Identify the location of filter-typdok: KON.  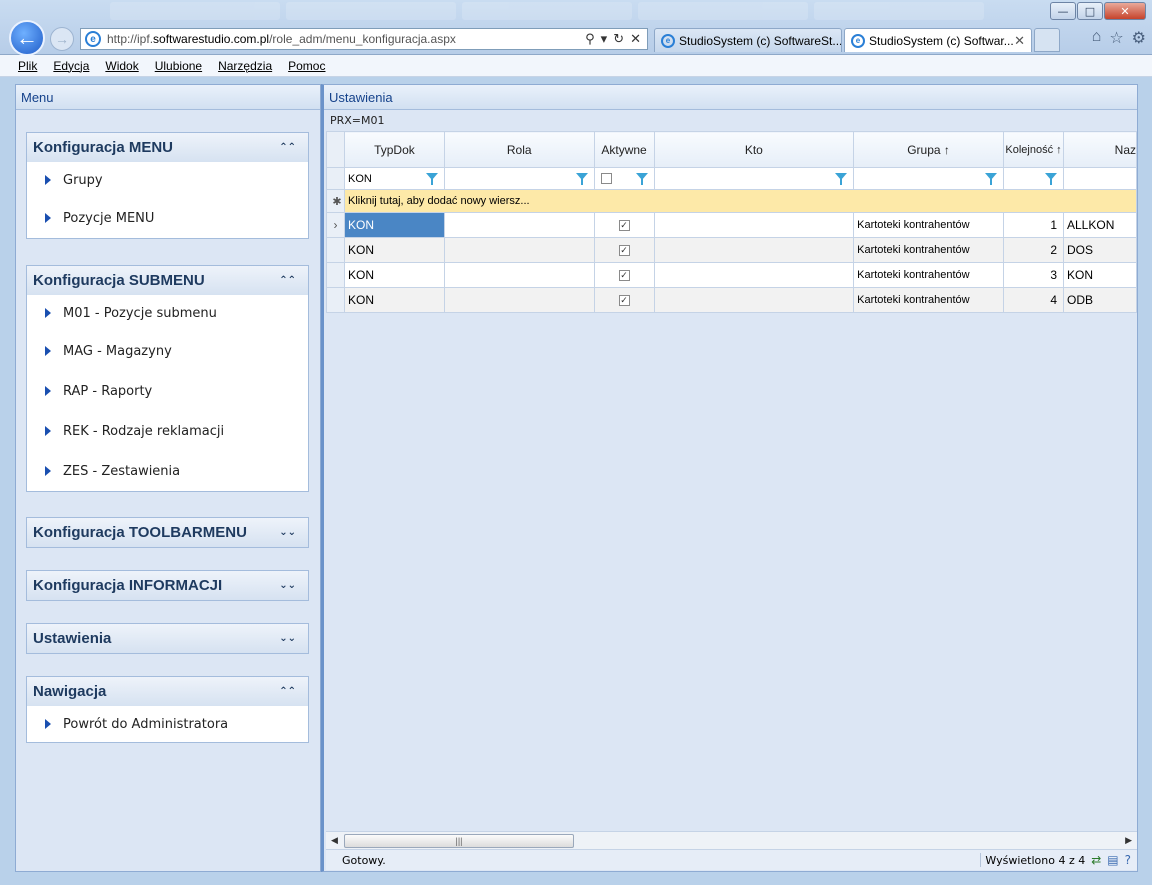
(394, 178).